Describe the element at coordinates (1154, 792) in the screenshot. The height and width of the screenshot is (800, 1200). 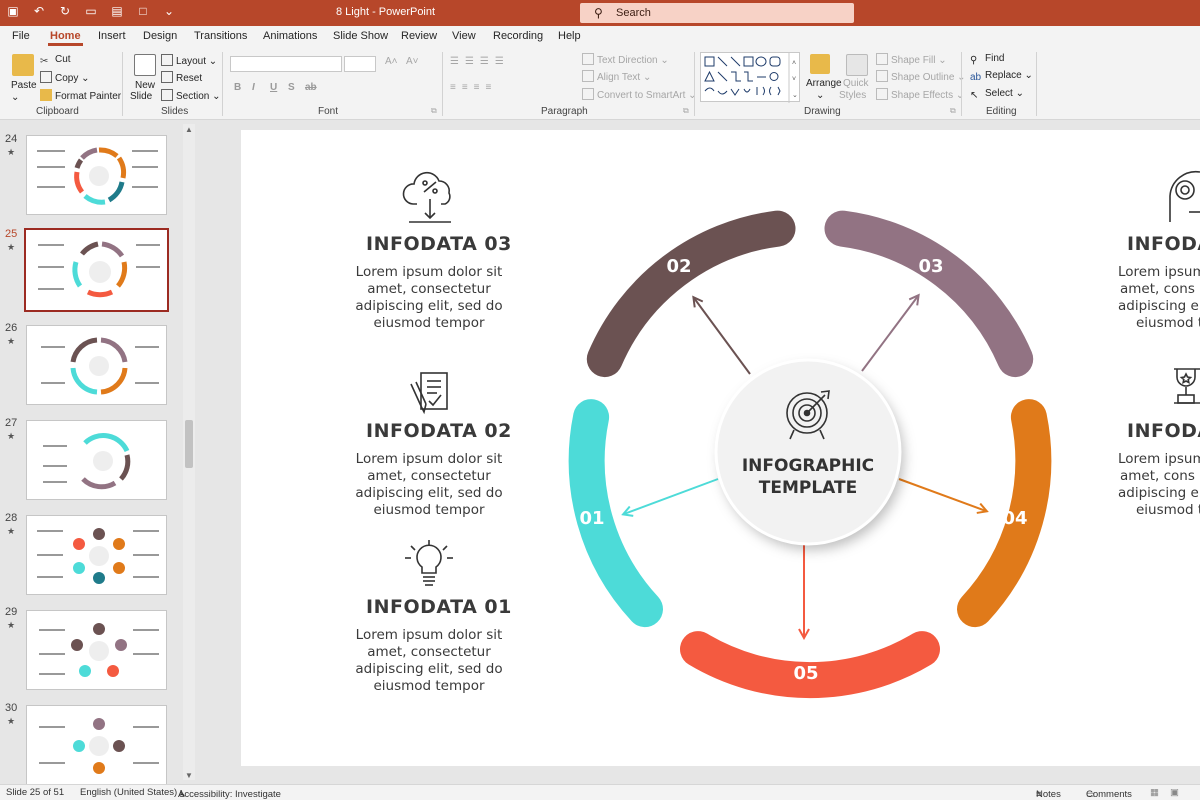
I see `normal-view-icon: ▦` at that location.